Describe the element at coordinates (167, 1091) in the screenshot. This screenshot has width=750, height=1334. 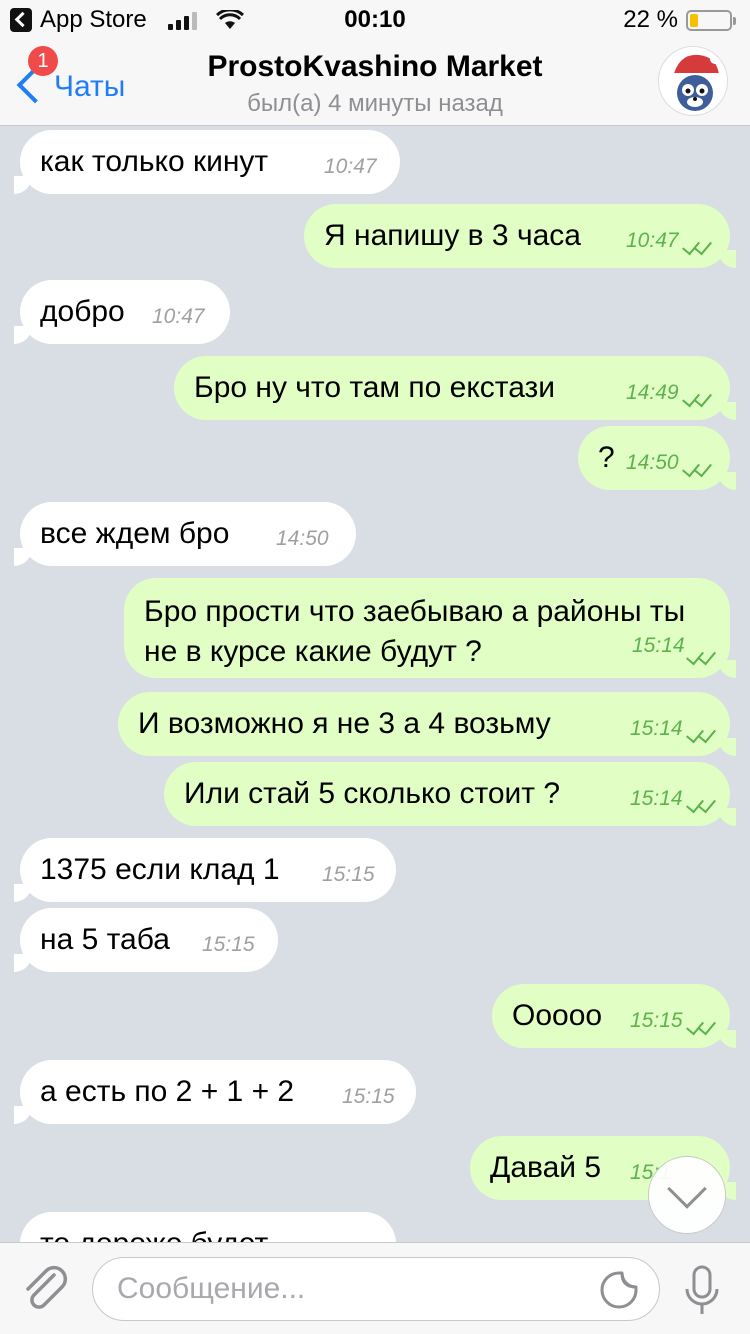
I see `message-text: а есть по 2 + 1 + 2` at that location.